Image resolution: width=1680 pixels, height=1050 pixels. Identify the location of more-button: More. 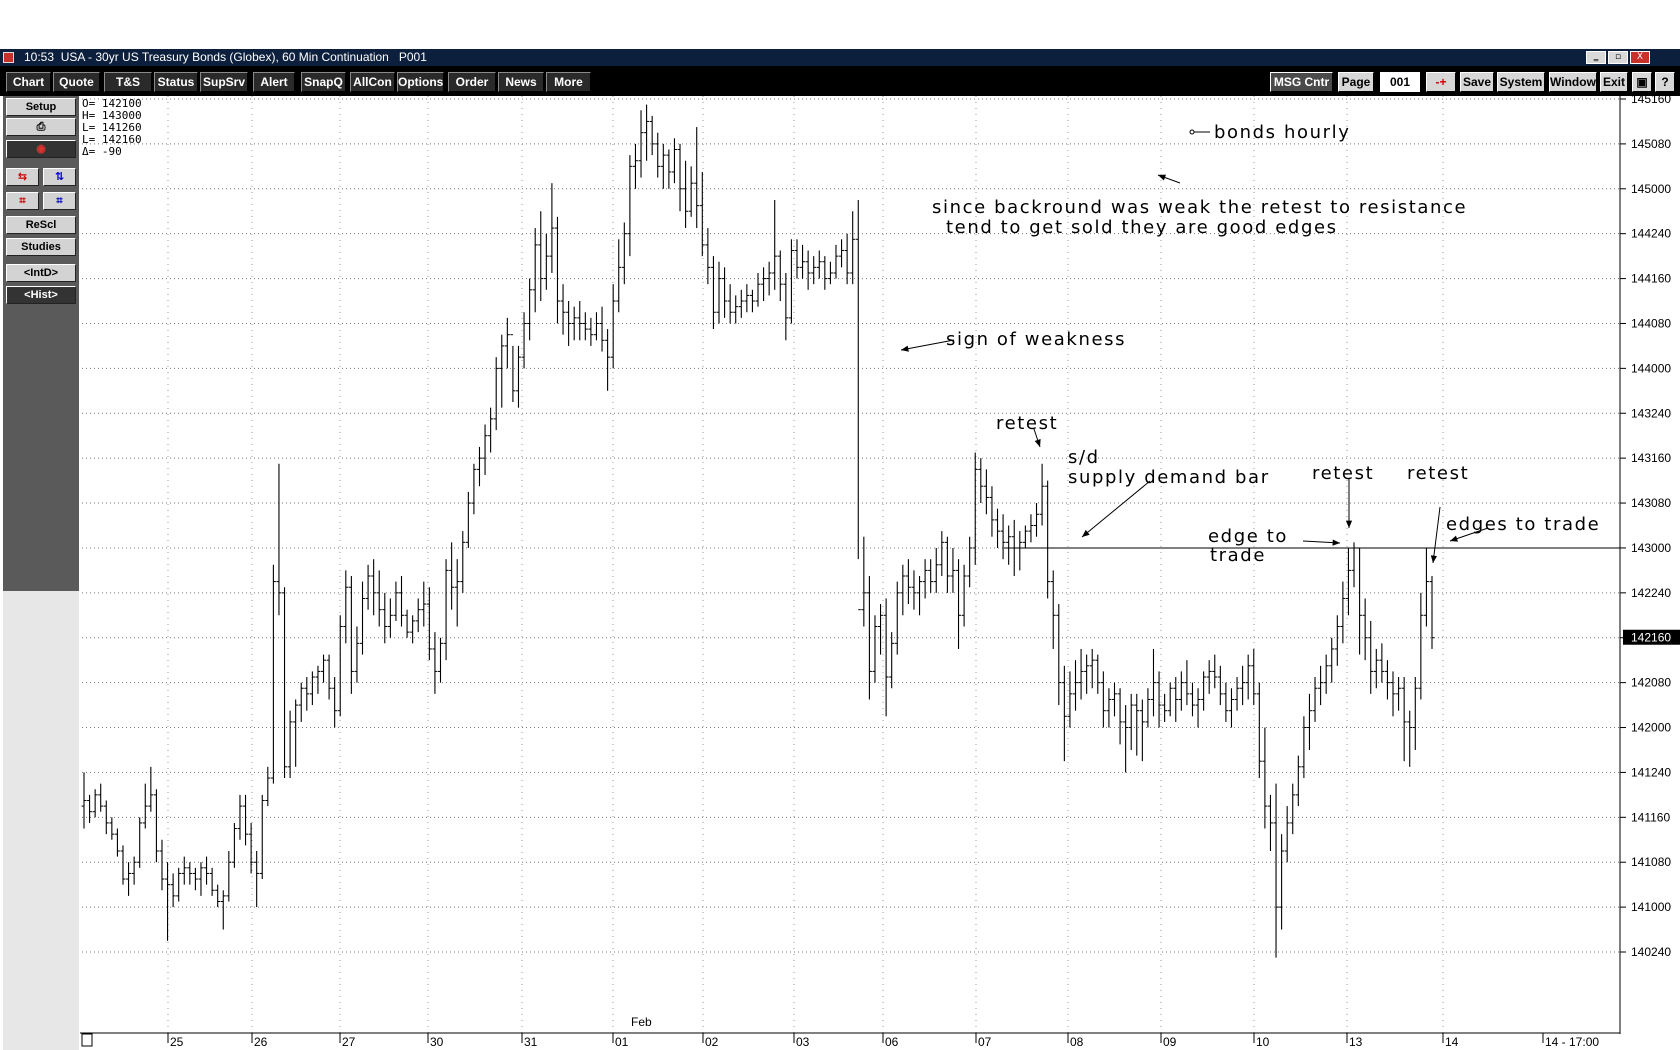
(568, 82).